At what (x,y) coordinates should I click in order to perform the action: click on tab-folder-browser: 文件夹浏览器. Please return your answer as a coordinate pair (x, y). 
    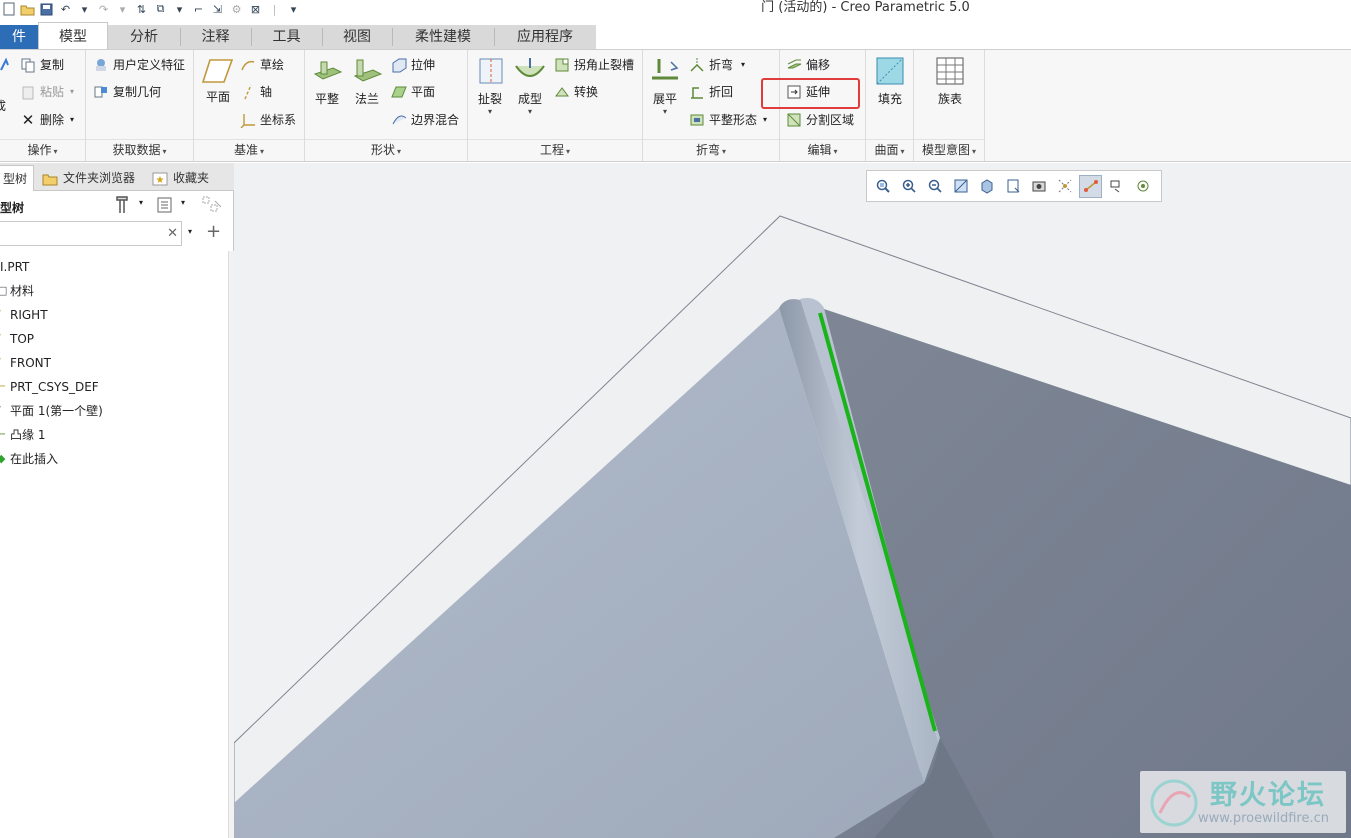
    Looking at the image, I should click on (88, 178).